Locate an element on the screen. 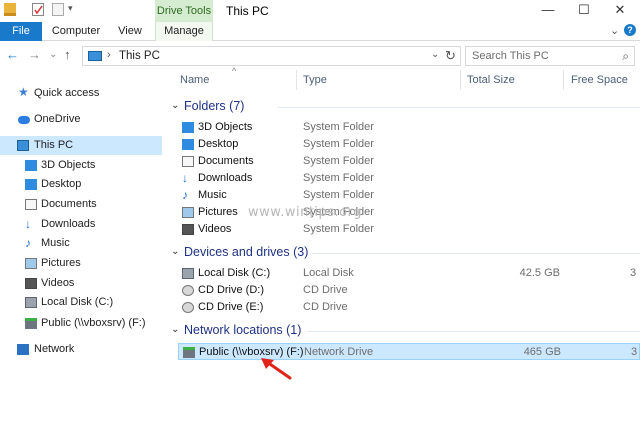 The width and height of the screenshot is (640, 425). close-button: ✕ is located at coordinates (620, 10).